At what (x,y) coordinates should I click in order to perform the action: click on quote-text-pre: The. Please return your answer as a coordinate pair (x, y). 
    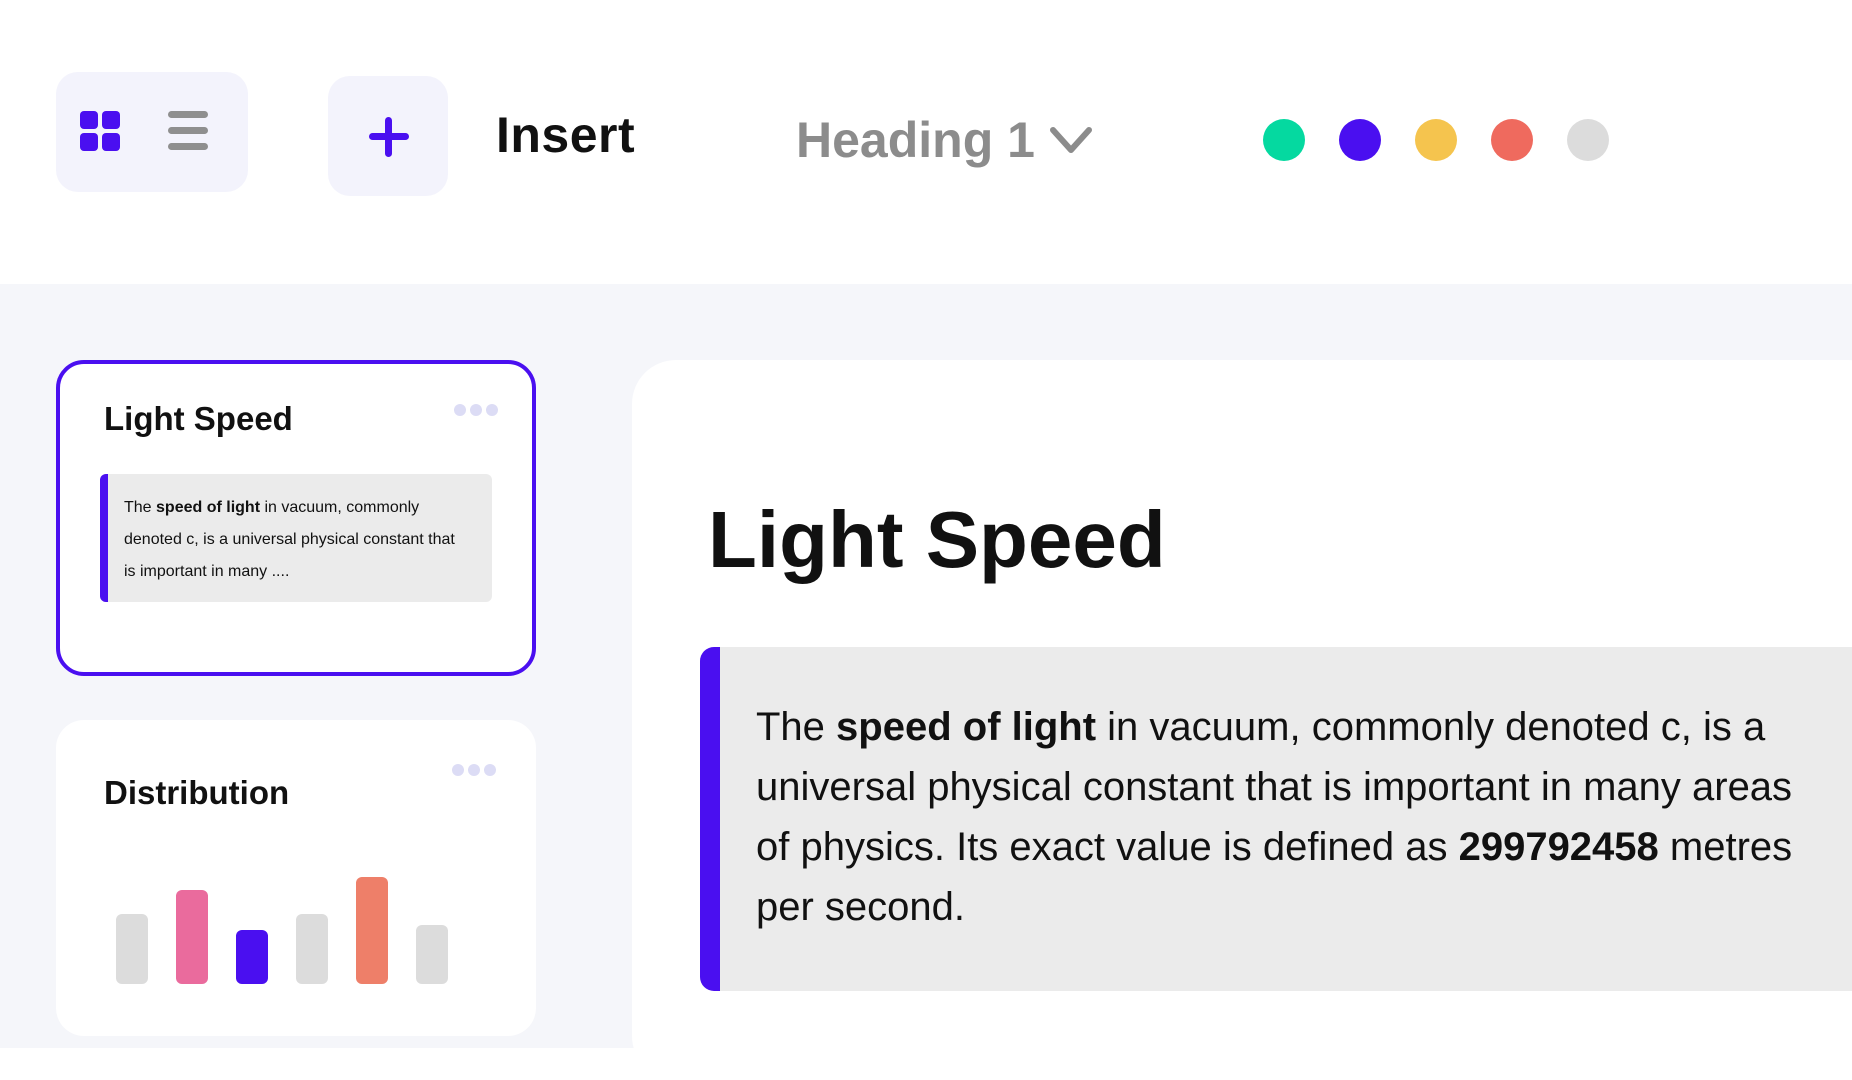
    Looking at the image, I should click on (796, 727).